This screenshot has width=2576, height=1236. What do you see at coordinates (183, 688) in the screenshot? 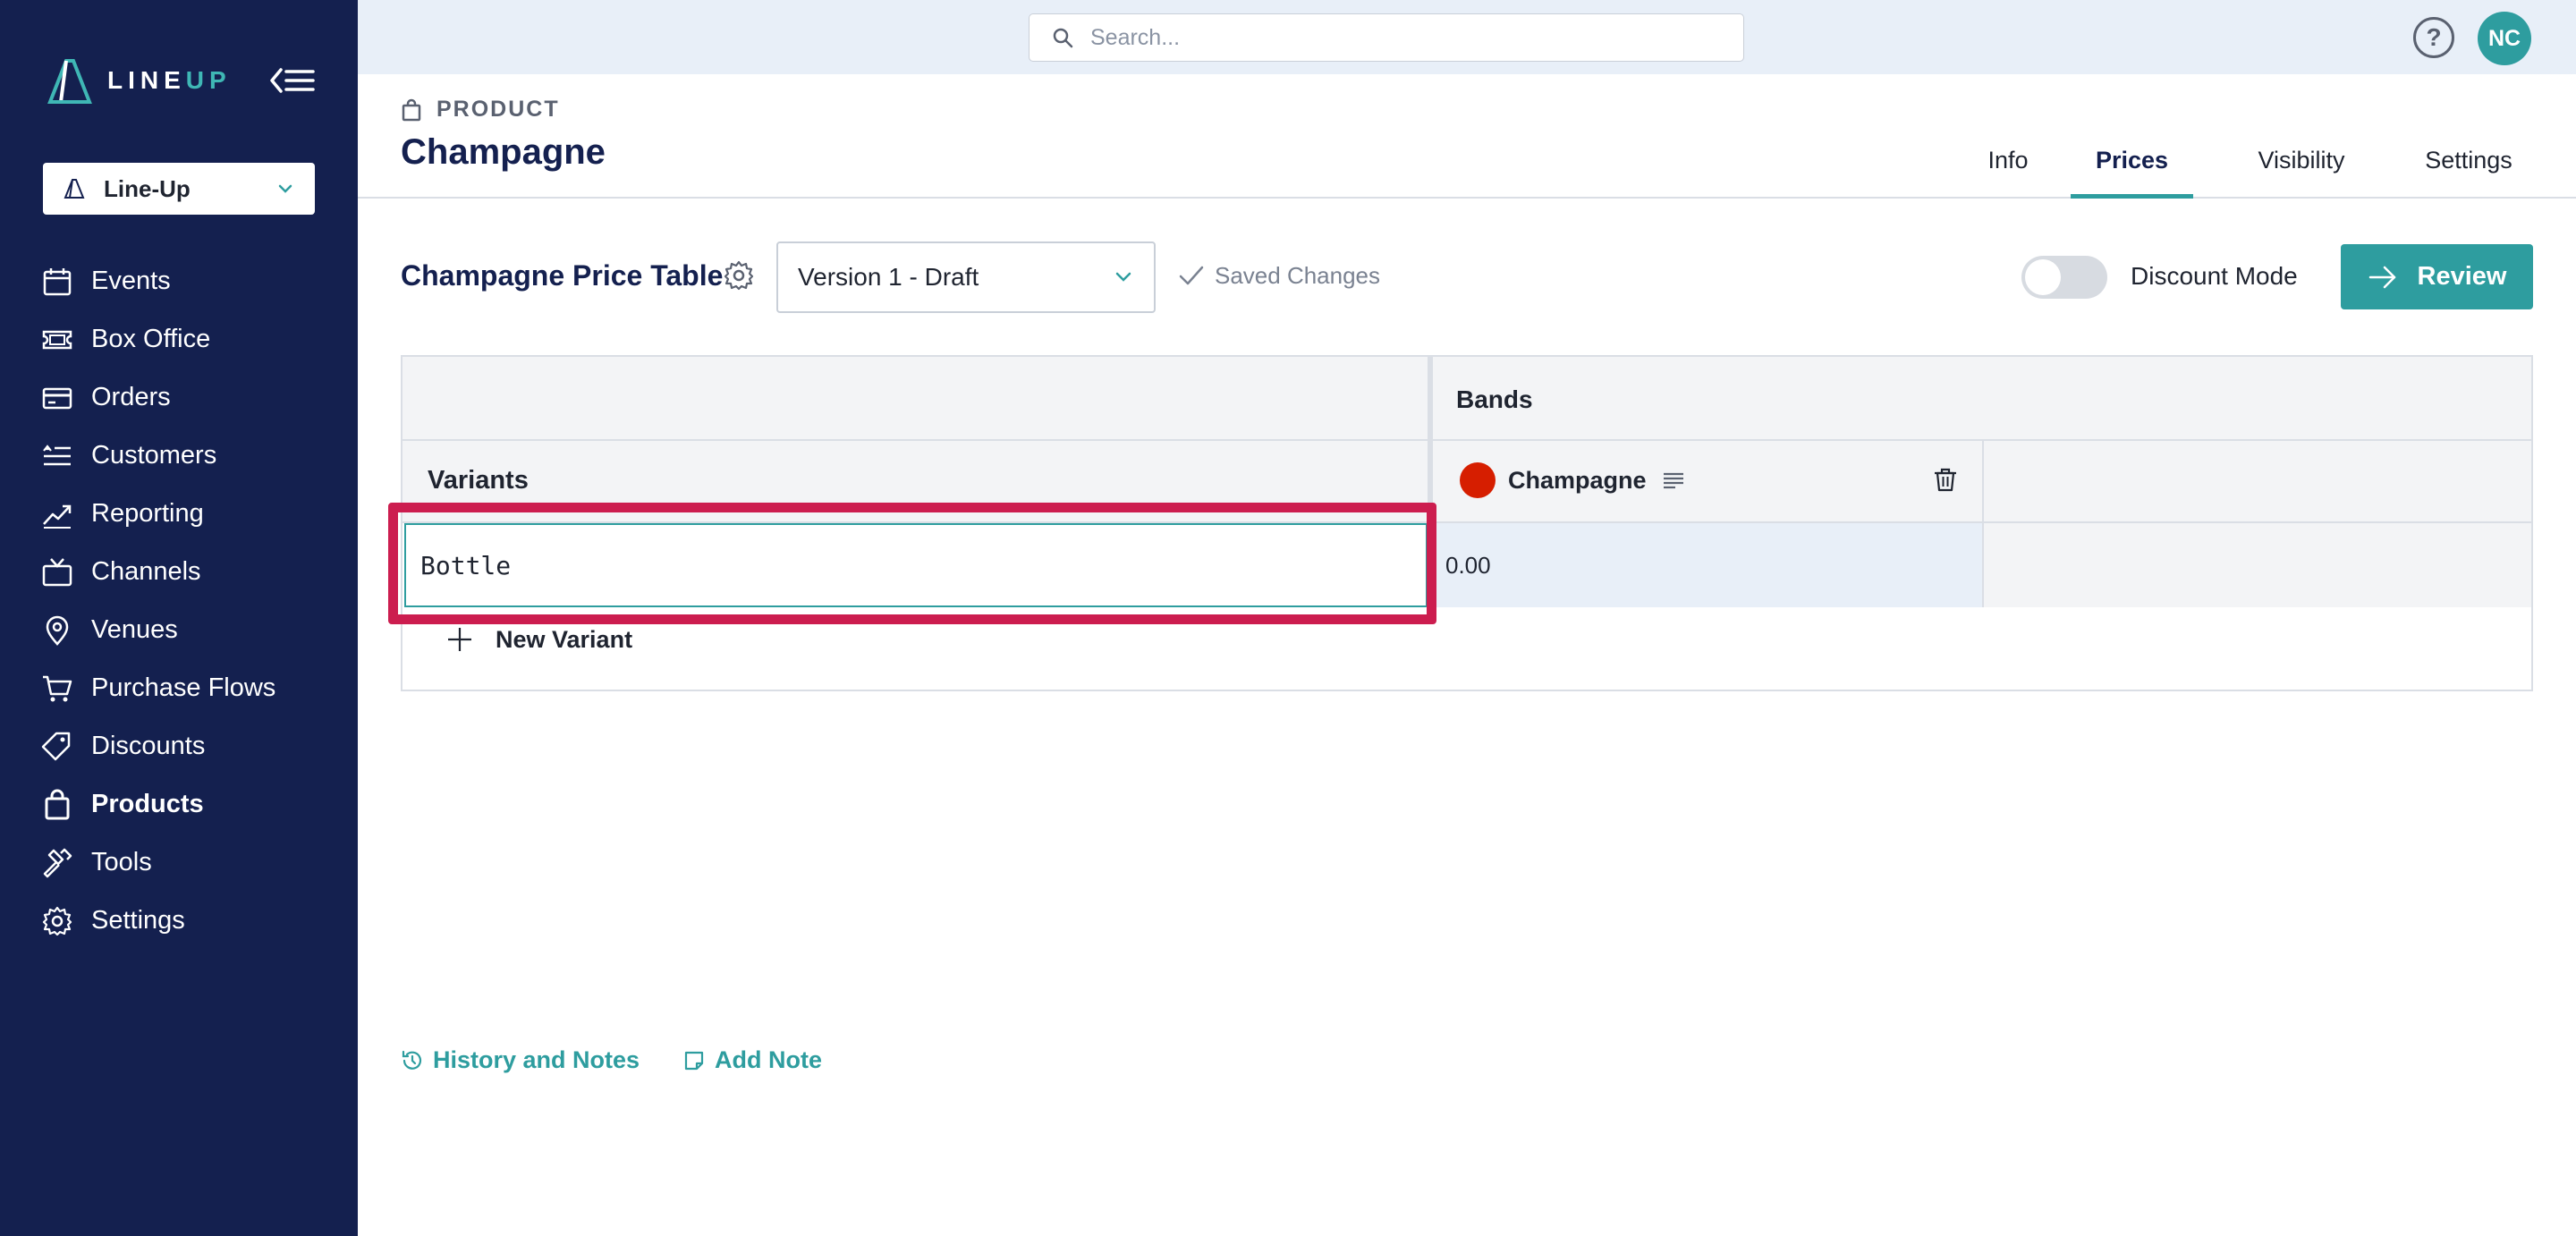
I see `sidebar-item-label: Purchase Flows` at bounding box center [183, 688].